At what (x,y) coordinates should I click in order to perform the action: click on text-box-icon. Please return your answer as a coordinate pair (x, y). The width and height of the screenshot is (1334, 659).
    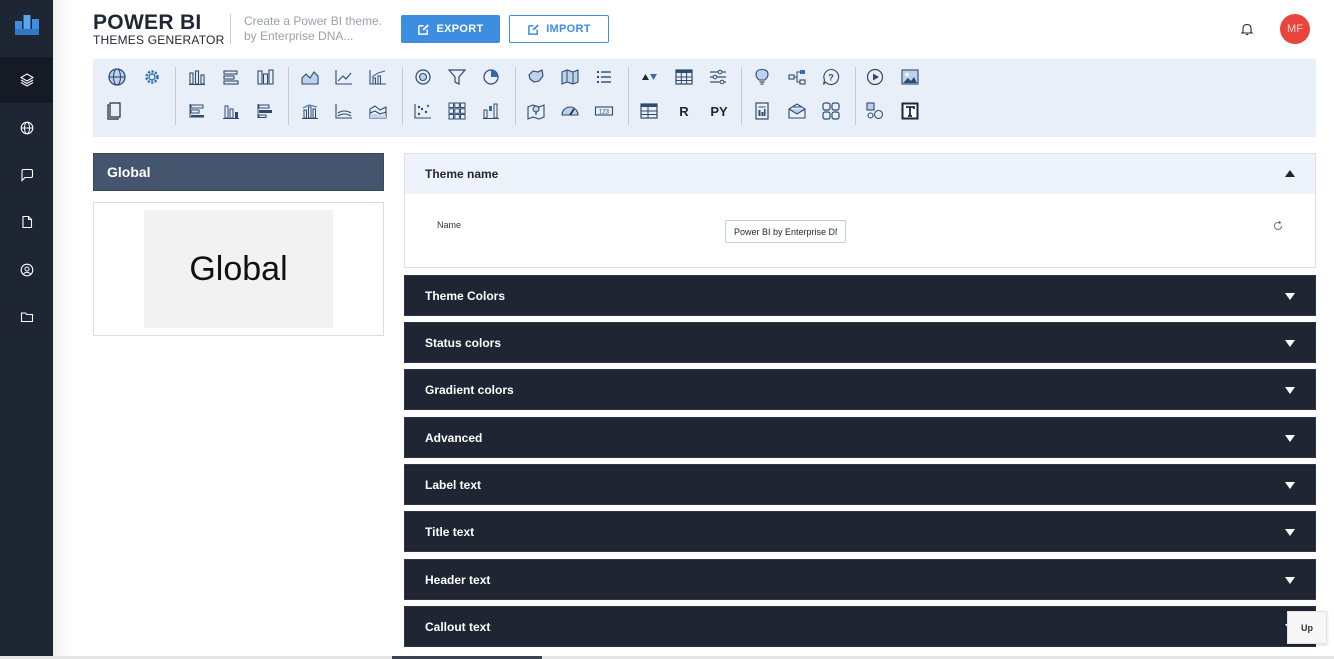
    Looking at the image, I should click on (910, 111).